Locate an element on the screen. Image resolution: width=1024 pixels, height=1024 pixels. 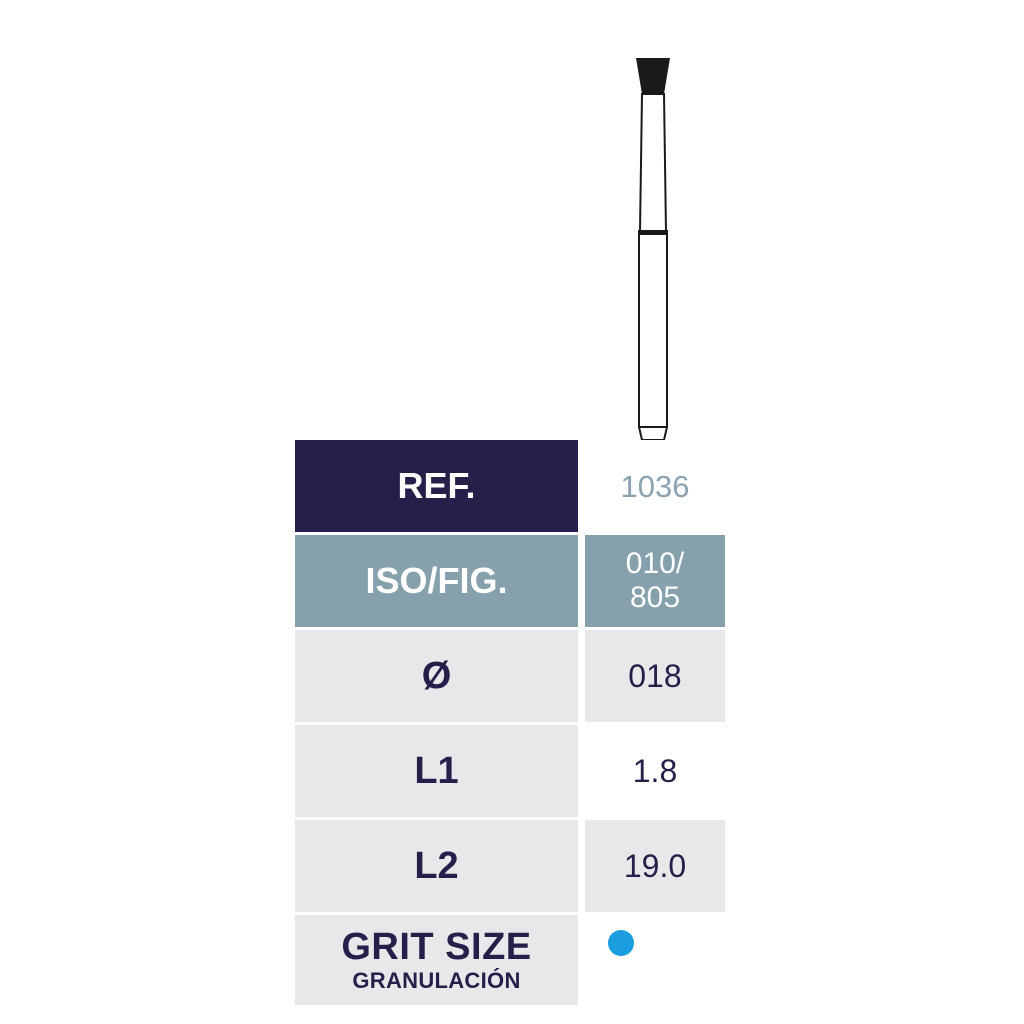
diameter-value-text: 018 is located at coordinates (655, 676).